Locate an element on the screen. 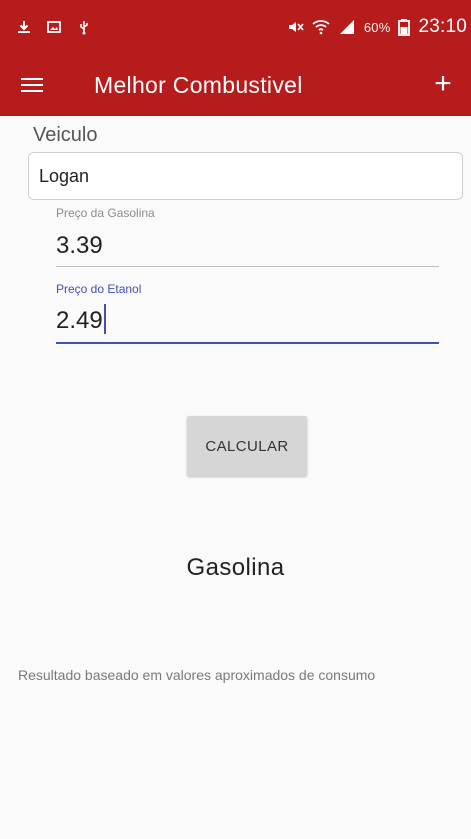 This screenshot has height=839, width=471. vehicle-label: Veiculo is located at coordinates (65, 135).